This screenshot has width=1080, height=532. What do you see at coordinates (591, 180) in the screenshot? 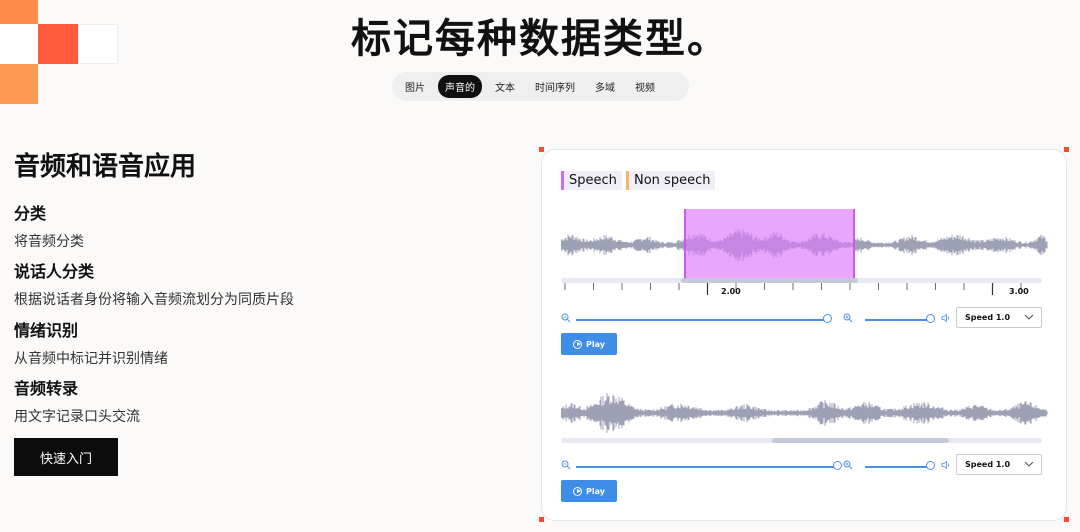
I see `label-speech: Speech` at bounding box center [591, 180].